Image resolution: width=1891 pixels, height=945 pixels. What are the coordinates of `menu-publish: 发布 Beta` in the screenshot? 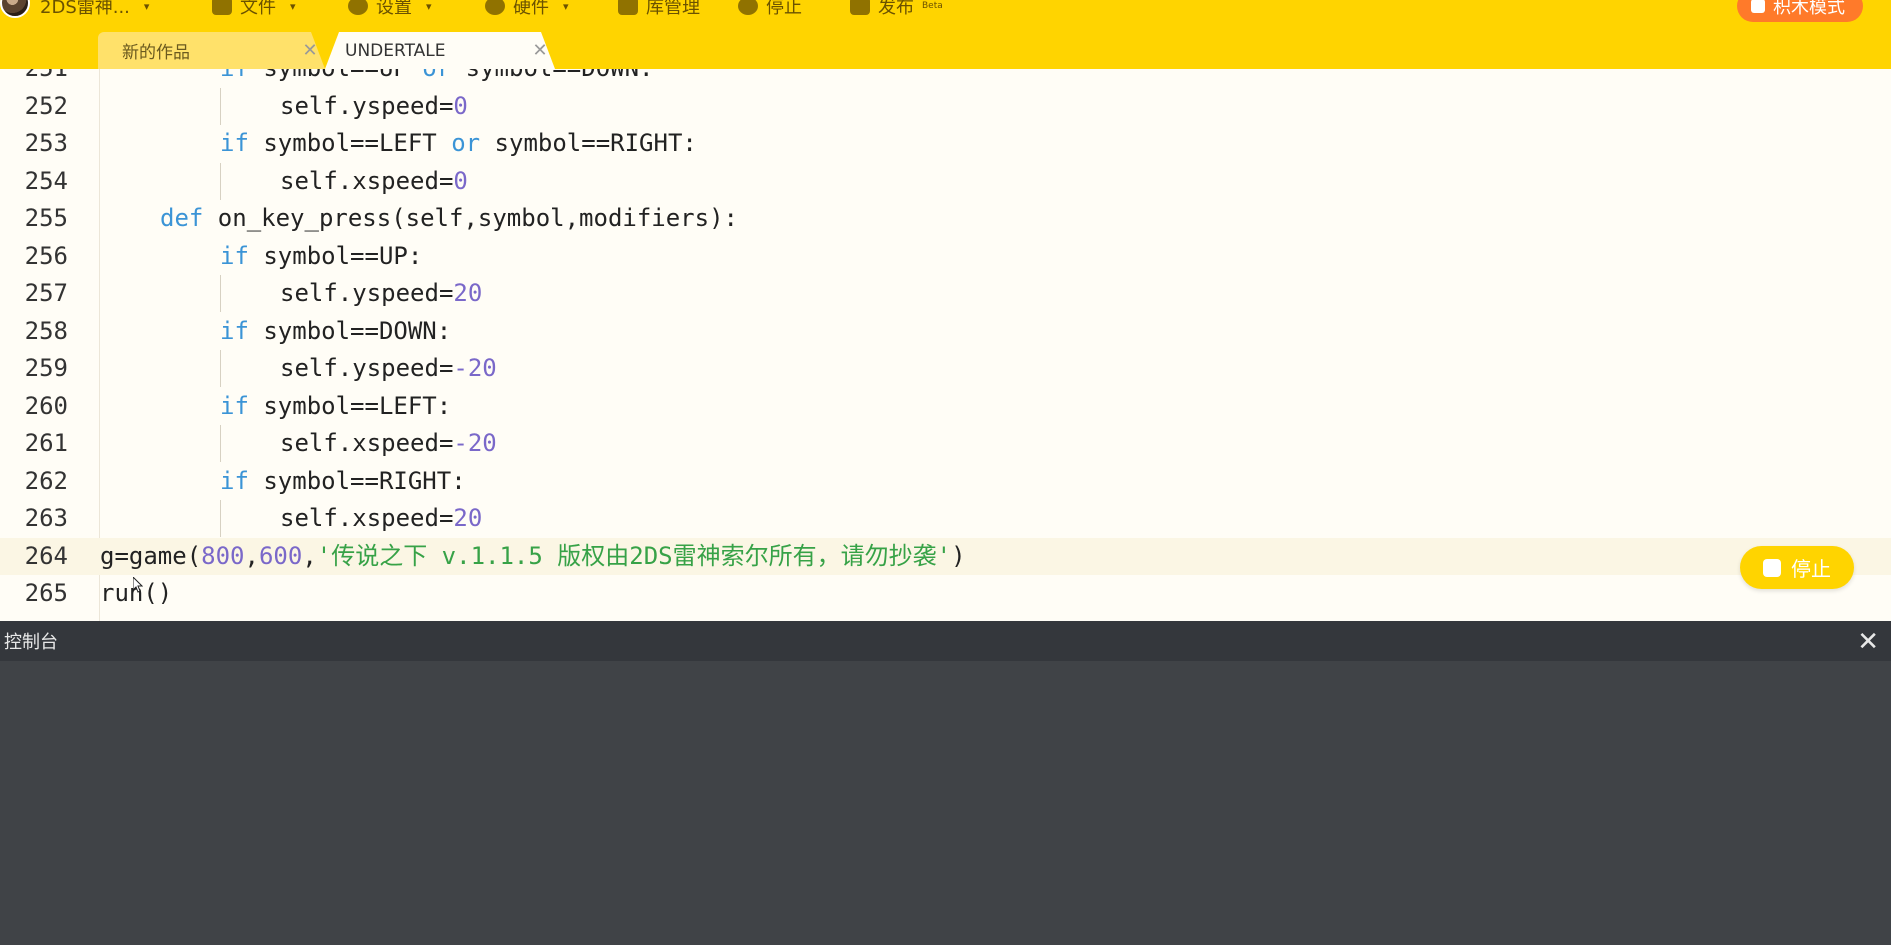 It's located at (896, 9).